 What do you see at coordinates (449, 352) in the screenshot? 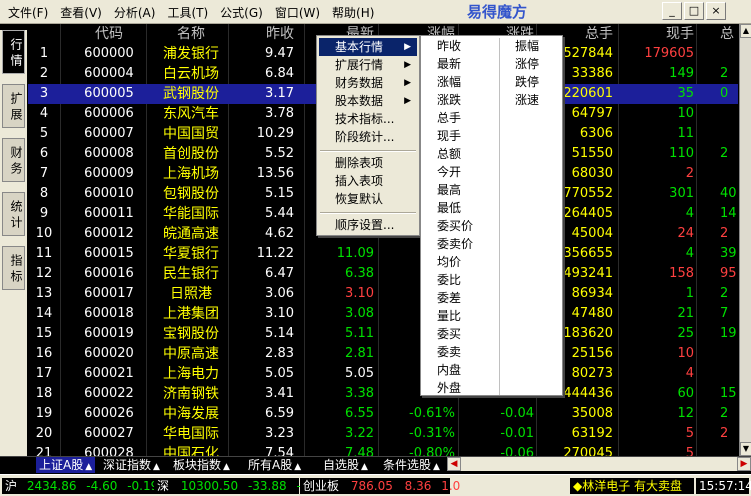
I see `submenu-item: 委卖` at bounding box center [449, 352].